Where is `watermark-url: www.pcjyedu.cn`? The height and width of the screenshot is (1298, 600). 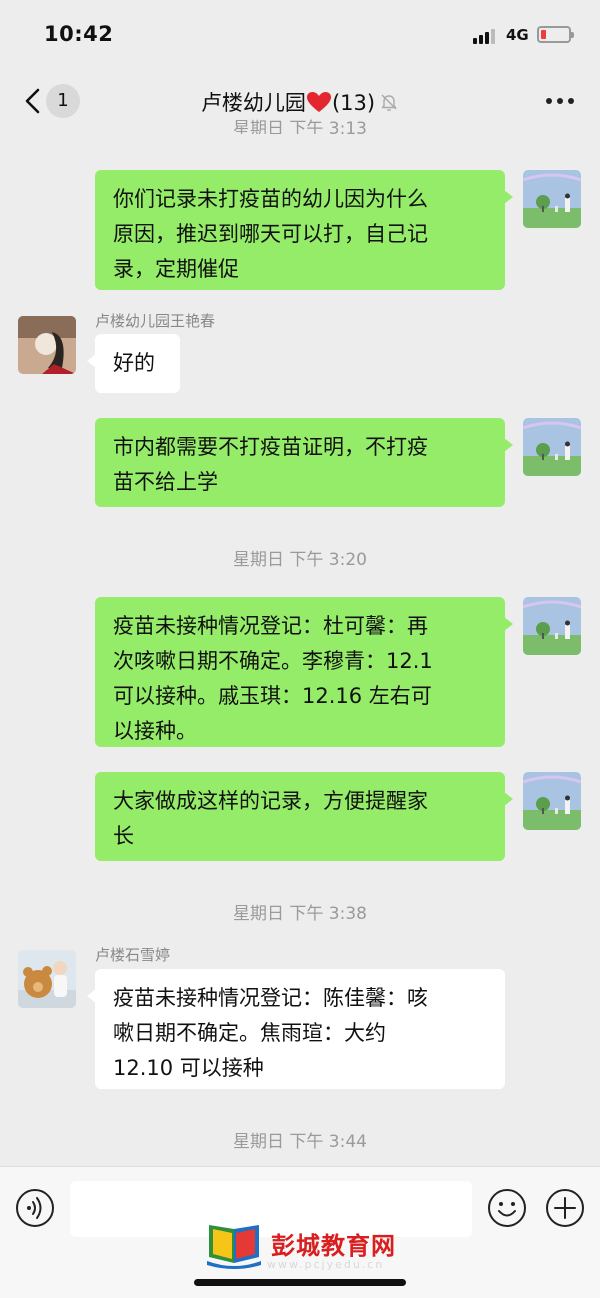
watermark-url: www.pcjyedu.cn is located at coordinates (326, 1264).